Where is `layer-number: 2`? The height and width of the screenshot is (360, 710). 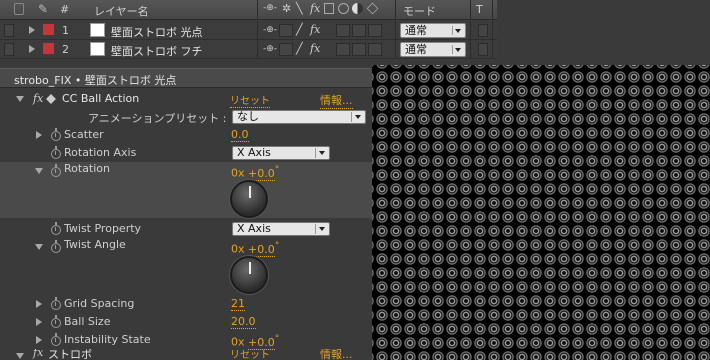
layer-number: 2 is located at coordinates (65, 49).